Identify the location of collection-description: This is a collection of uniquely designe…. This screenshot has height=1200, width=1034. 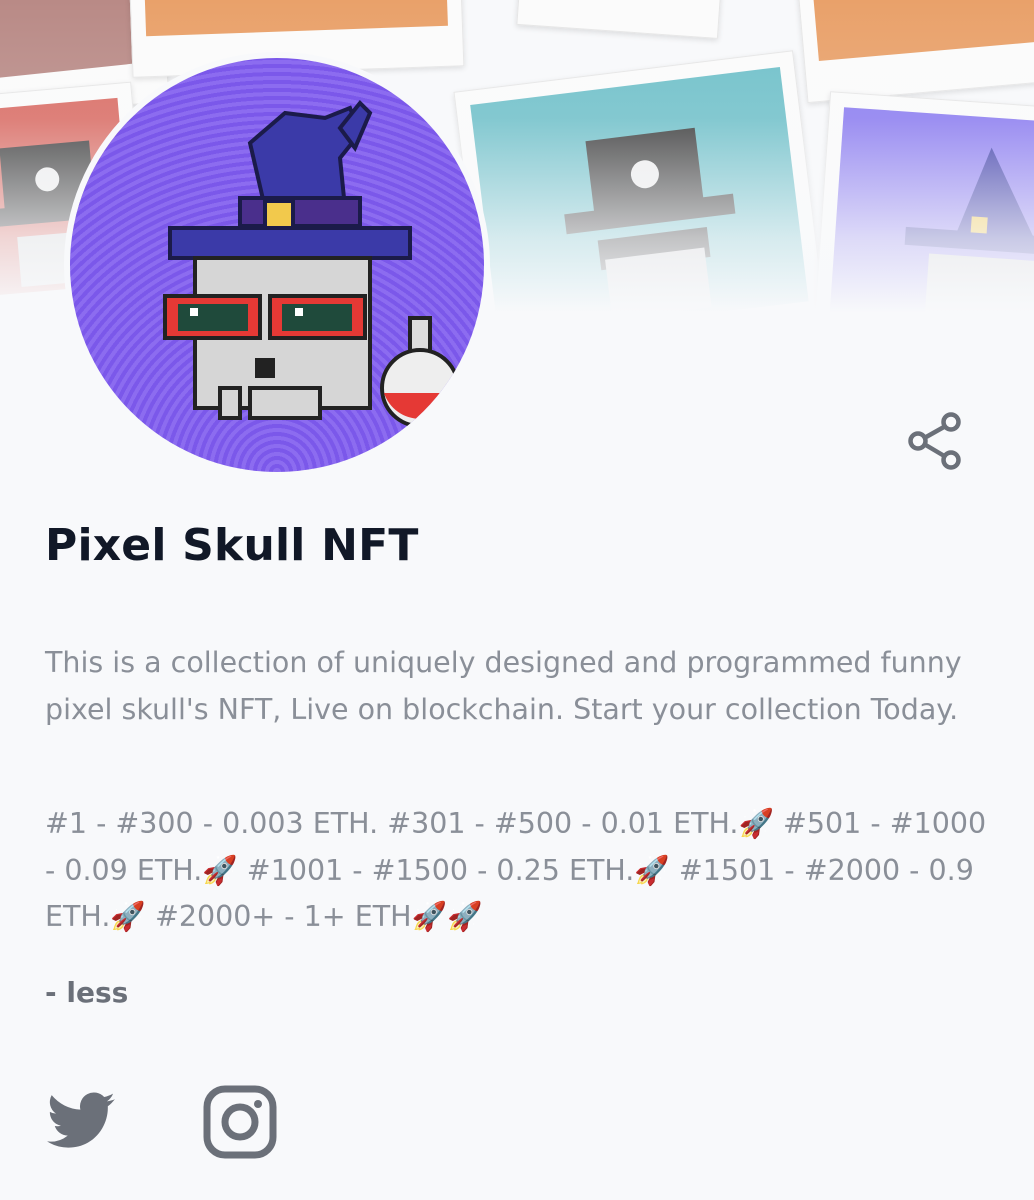
(503, 686).